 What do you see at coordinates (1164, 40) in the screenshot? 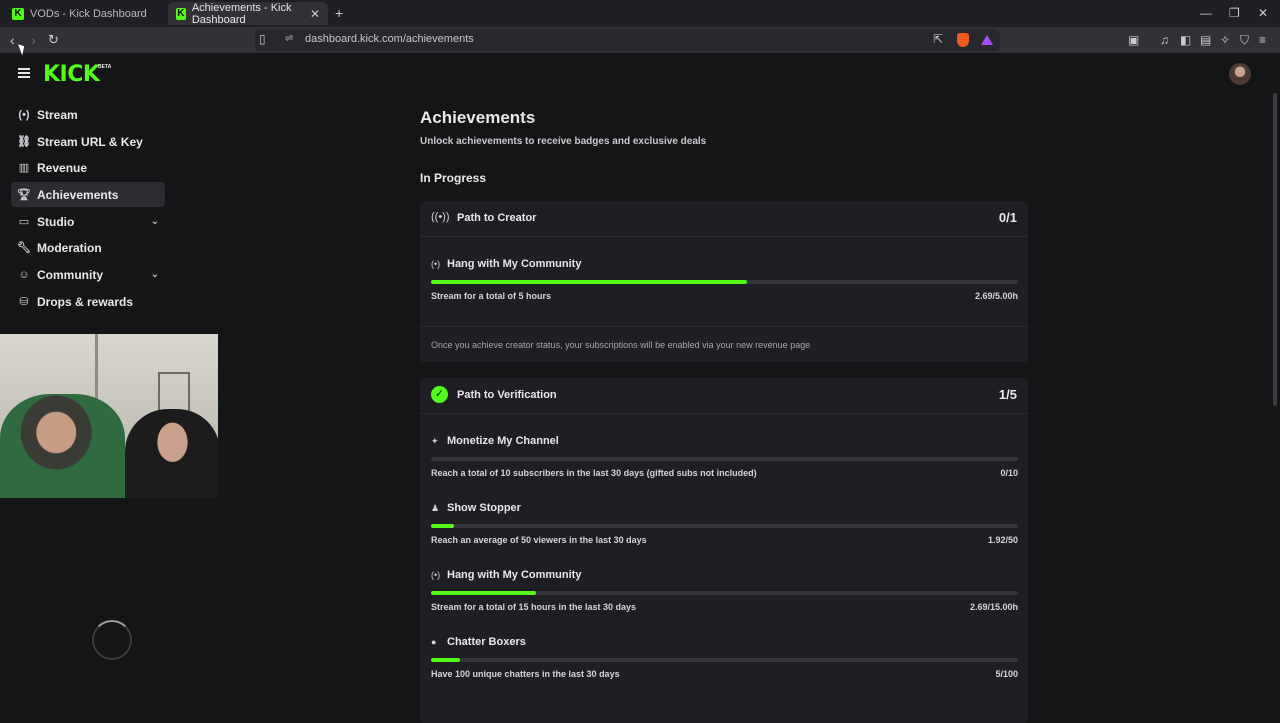
I see `media-icon: ♫` at bounding box center [1164, 40].